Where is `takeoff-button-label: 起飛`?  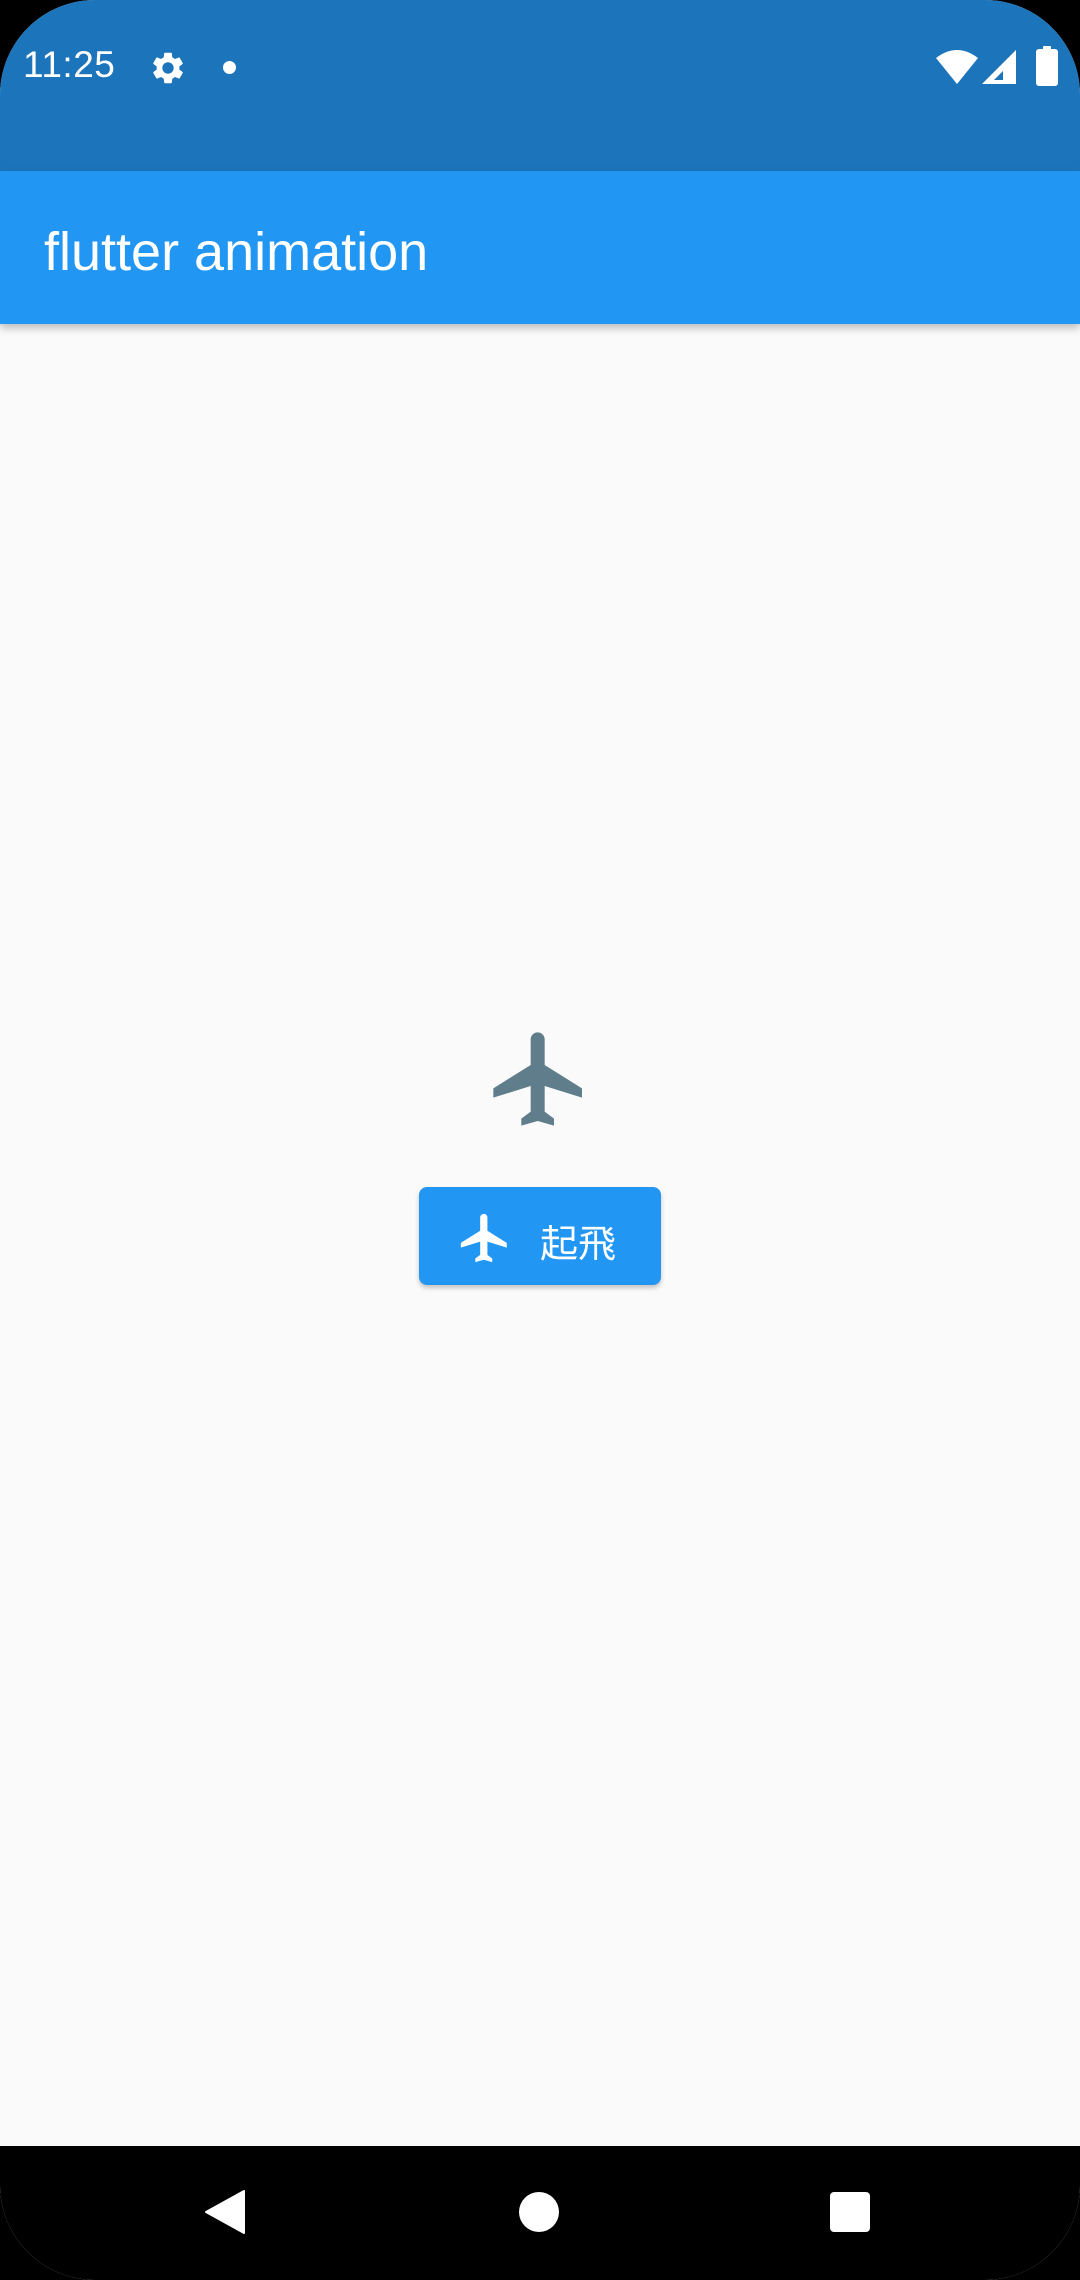
takeoff-button-label: 起飛 is located at coordinates (578, 1244).